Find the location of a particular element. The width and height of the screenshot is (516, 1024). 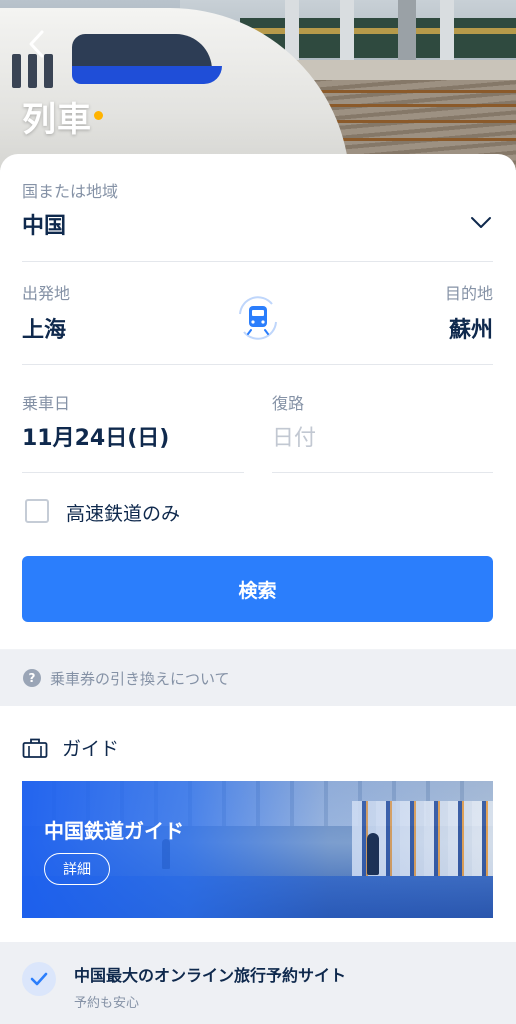

back-button is located at coordinates (37, 44).